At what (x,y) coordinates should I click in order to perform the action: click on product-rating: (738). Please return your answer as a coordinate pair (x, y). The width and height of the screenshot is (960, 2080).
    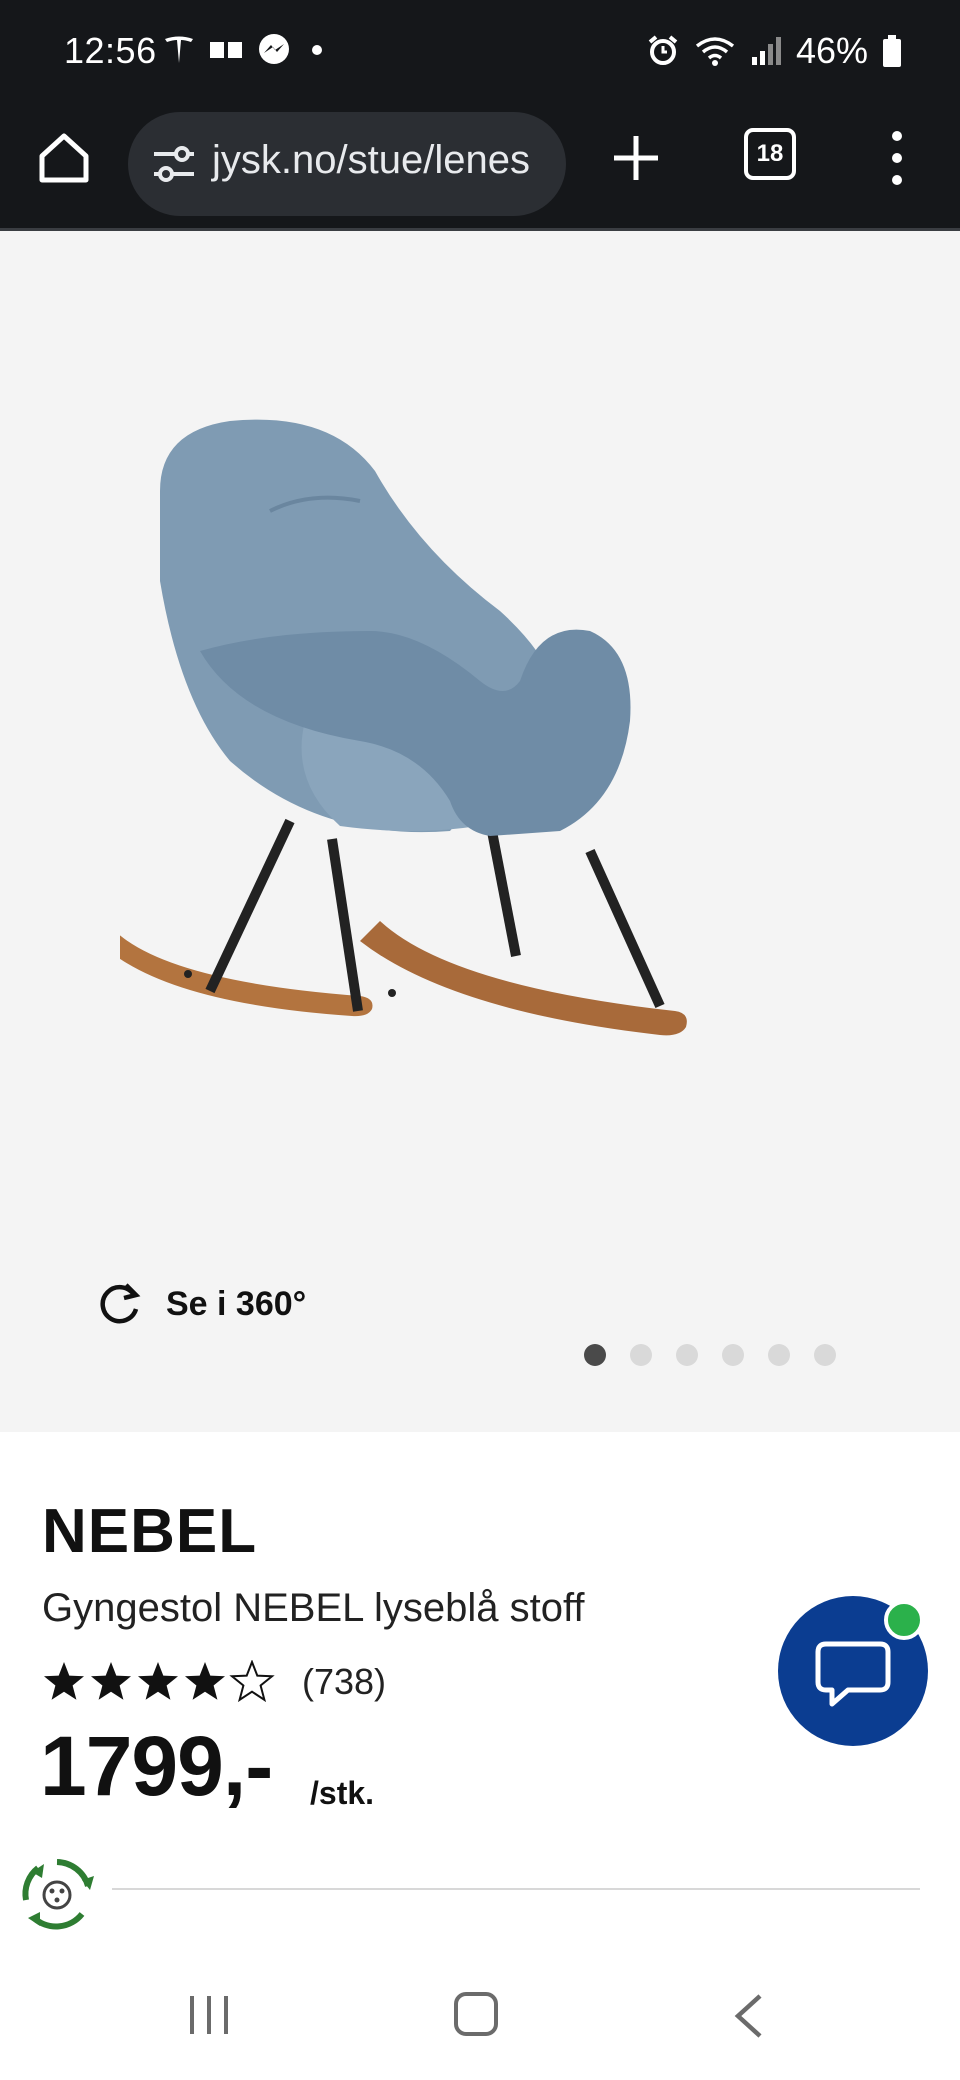
    Looking at the image, I should click on (214, 1682).